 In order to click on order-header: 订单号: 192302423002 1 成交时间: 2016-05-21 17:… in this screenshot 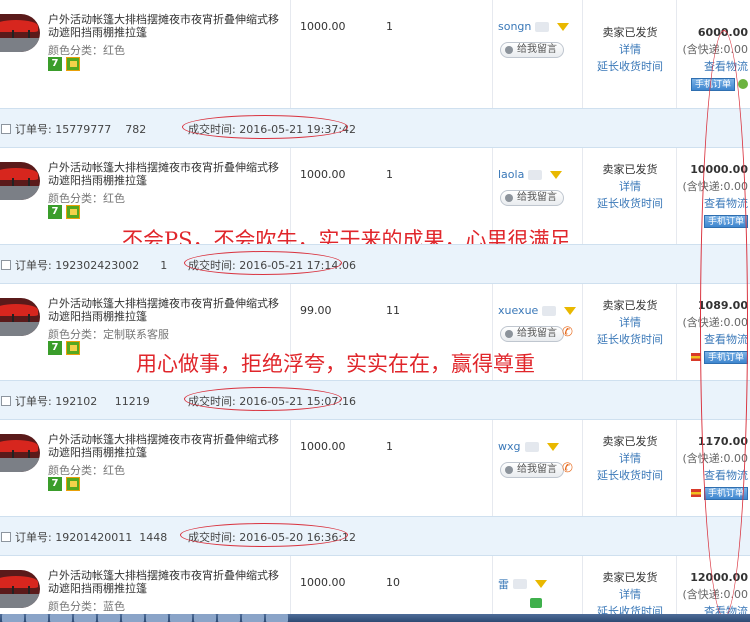, I will do `click(375, 264)`.